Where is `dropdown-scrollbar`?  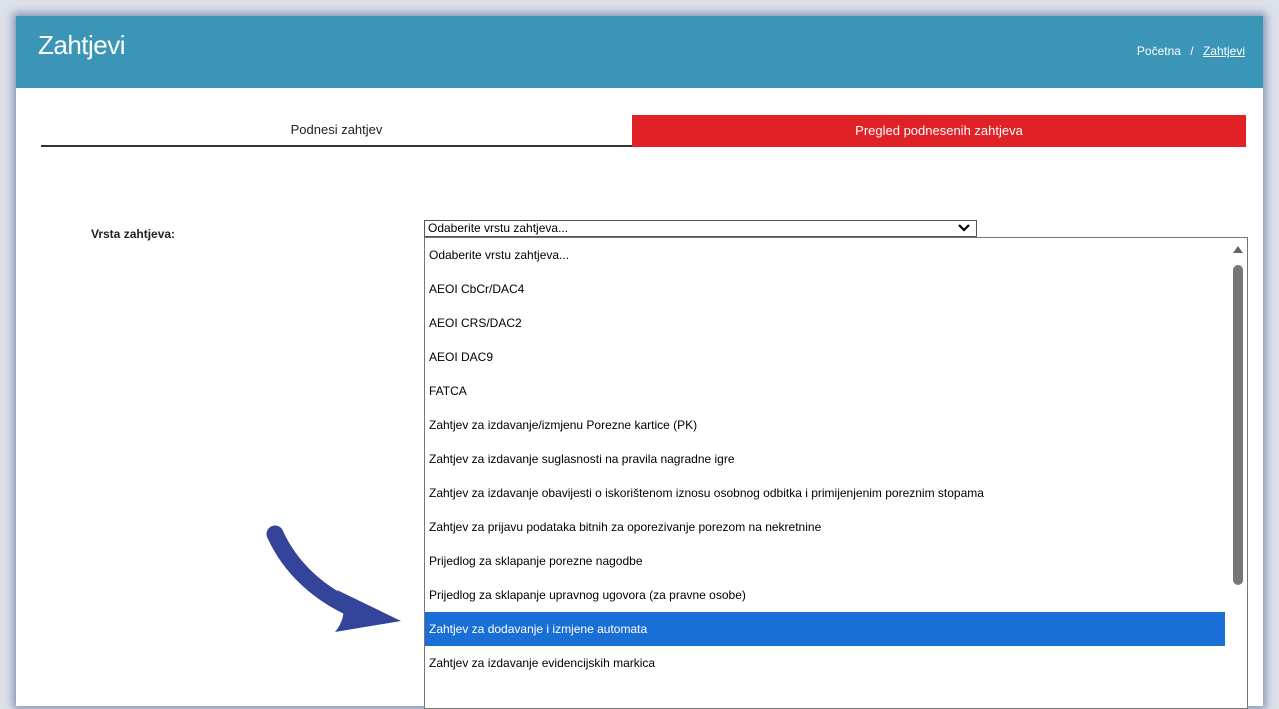
dropdown-scrollbar is located at coordinates (1238, 473).